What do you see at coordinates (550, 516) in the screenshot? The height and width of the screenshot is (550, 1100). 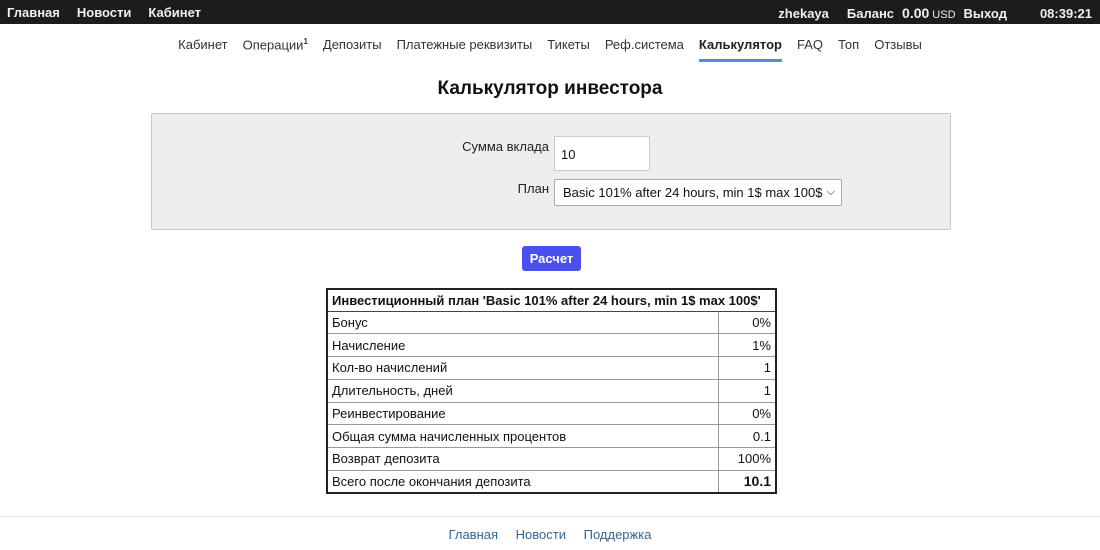 I see `footer-divider` at bounding box center [550, 516].